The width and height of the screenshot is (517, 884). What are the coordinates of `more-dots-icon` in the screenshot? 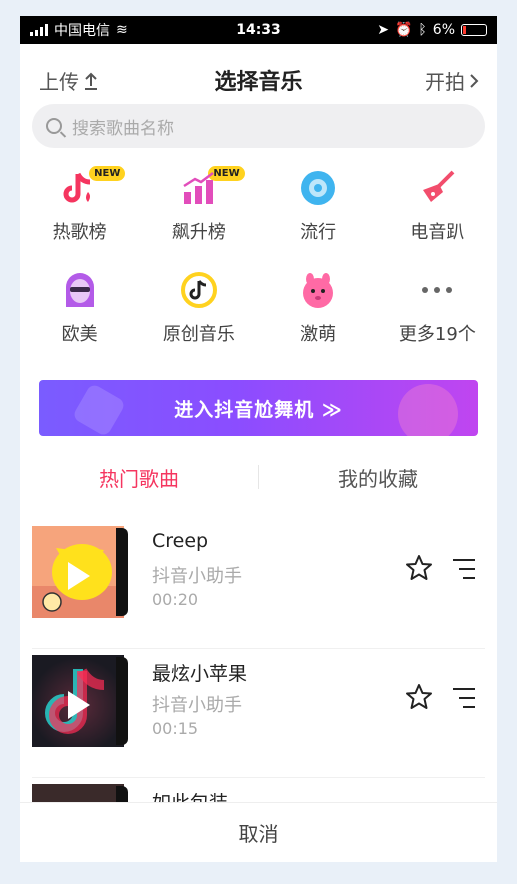 It's located at (437, 290).